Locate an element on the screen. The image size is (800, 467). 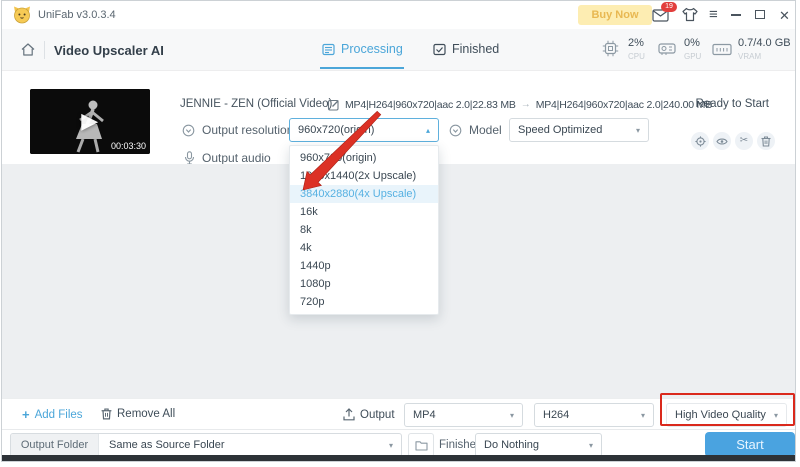
start-button: Start is located at coordinates (750, 444).